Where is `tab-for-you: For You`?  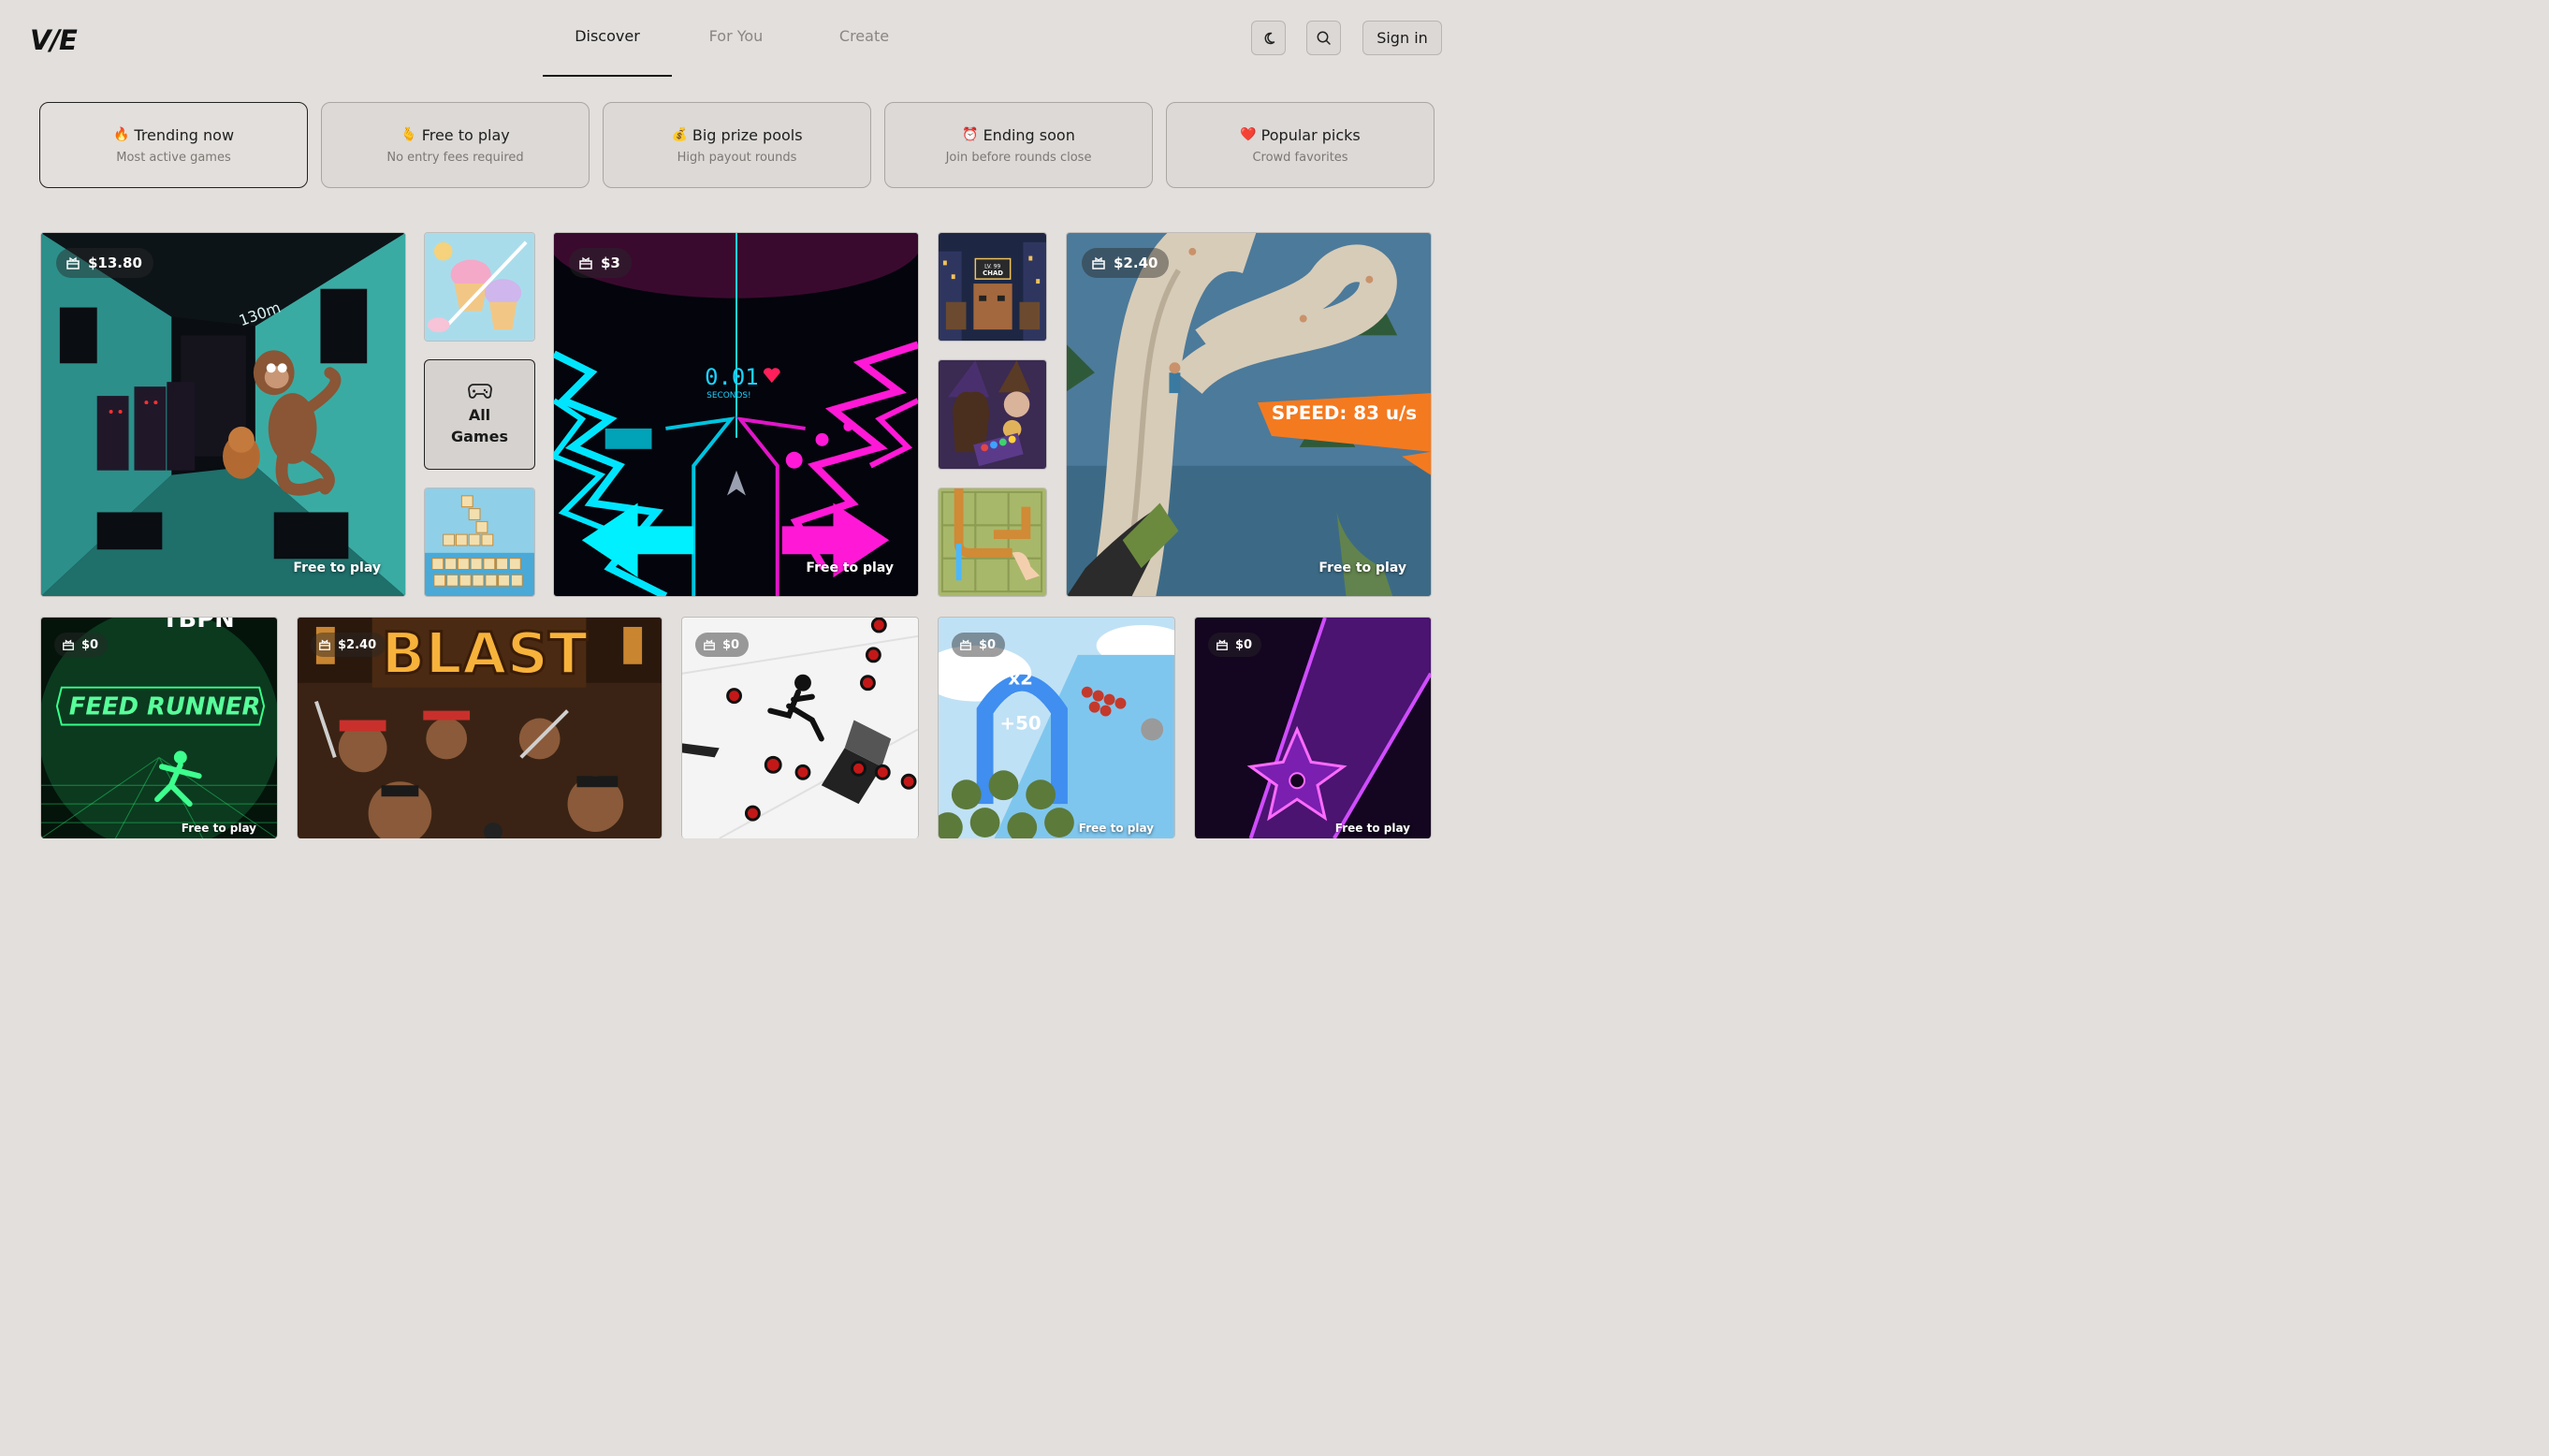
tab-for-you: For You is located at coordinates (736, 38).